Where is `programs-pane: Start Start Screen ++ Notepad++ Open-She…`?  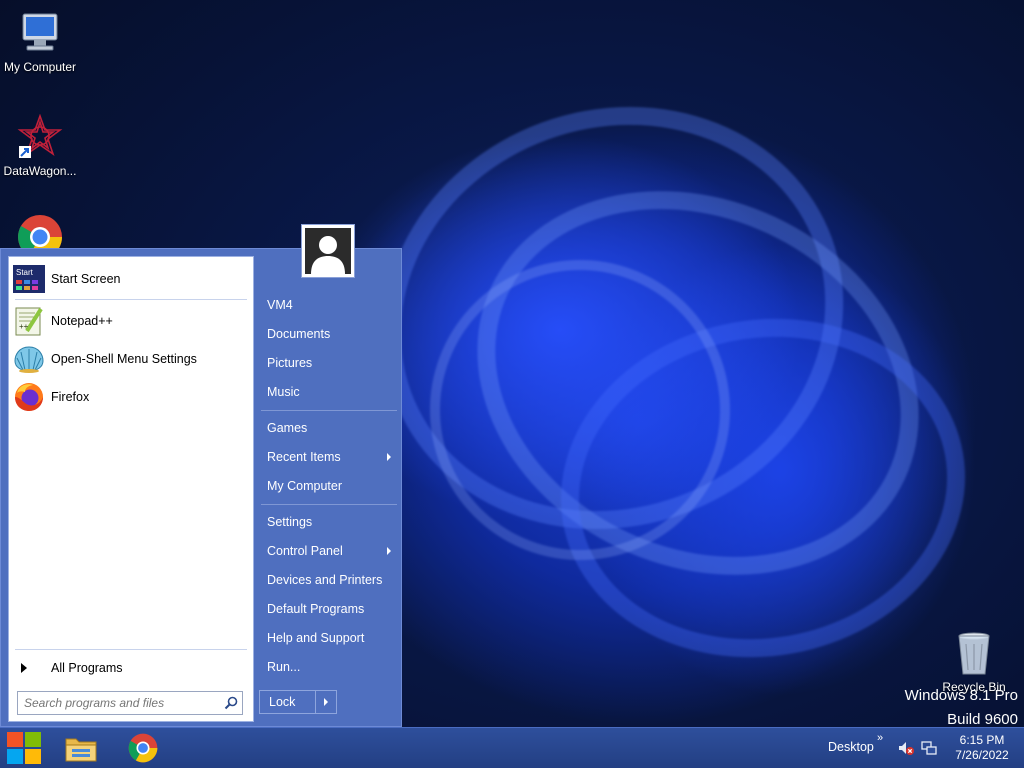 programs-pane: Start Start Screen ++ Notepad++ Open-She… is located at coordinates (131, 489).